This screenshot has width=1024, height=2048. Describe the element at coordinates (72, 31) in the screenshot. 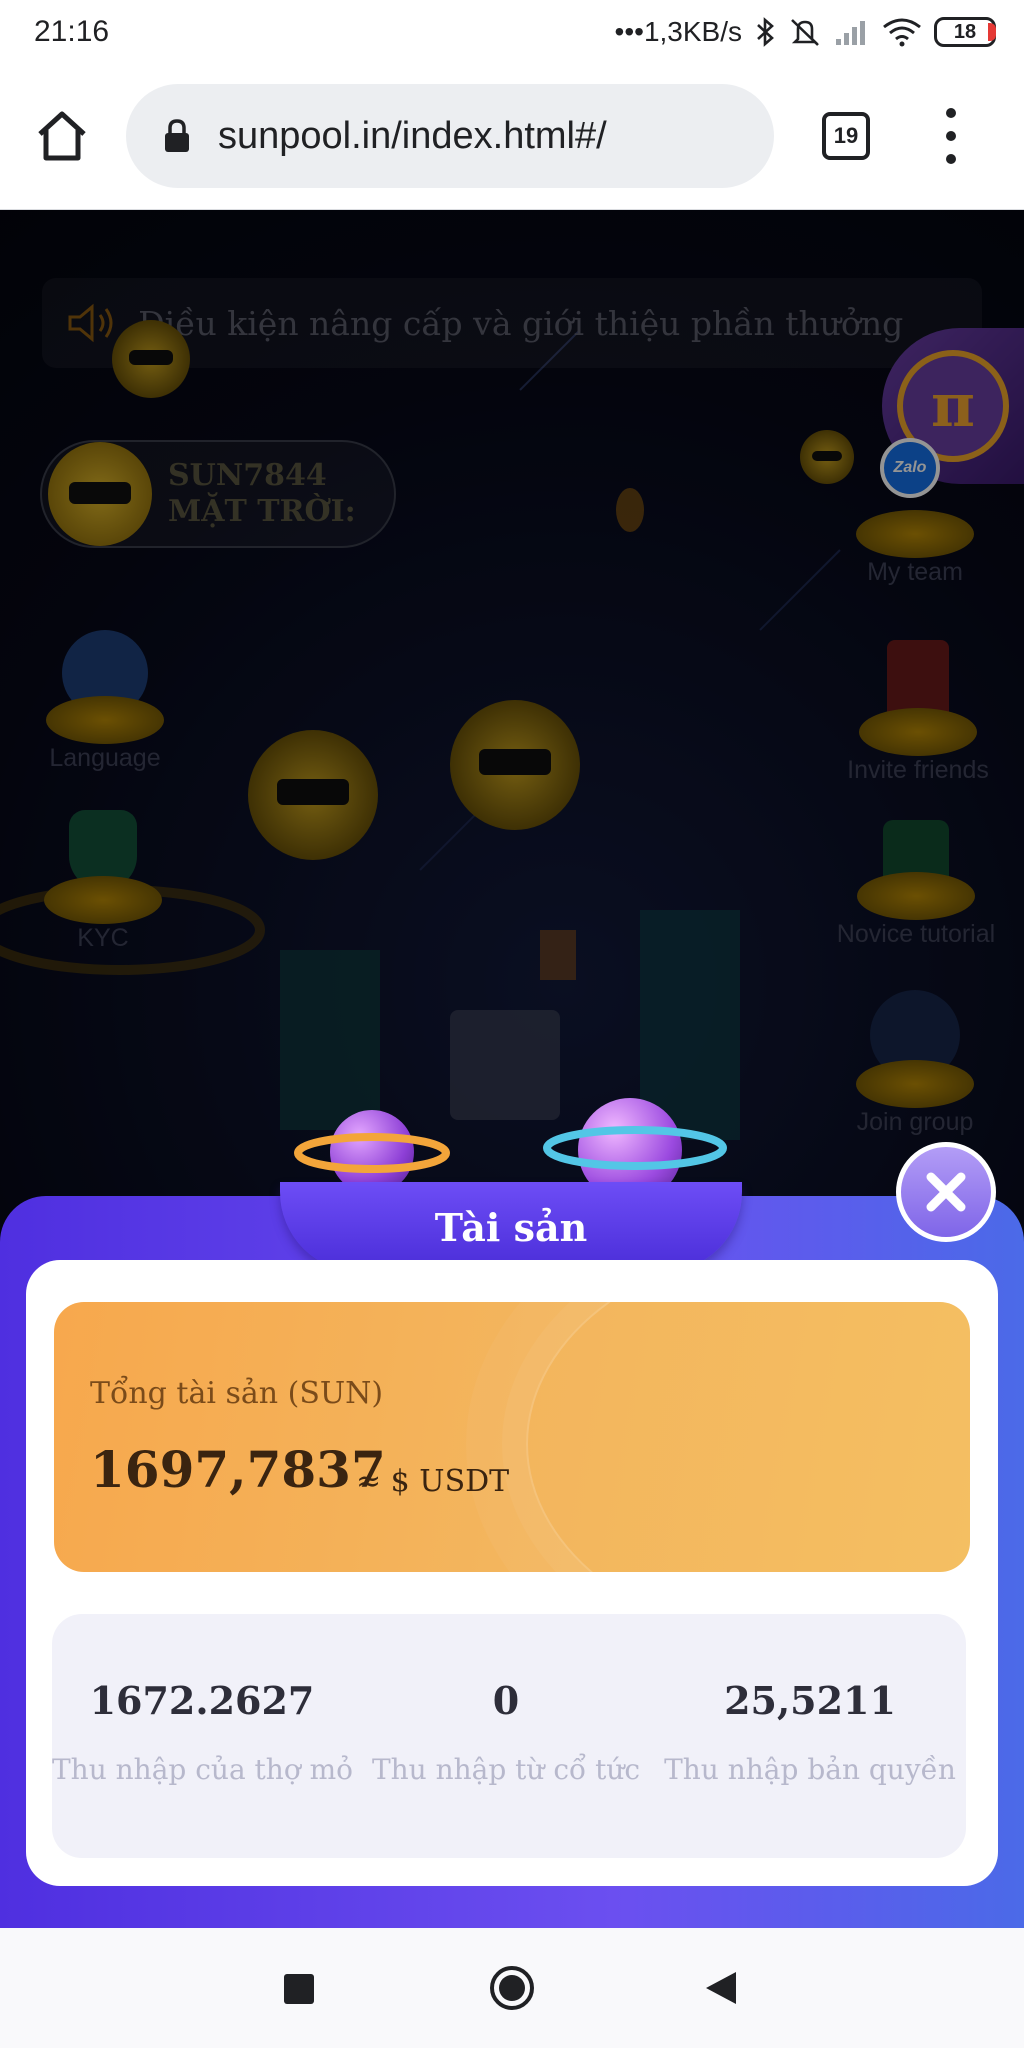

I see `status-time: 21:16` at that location.